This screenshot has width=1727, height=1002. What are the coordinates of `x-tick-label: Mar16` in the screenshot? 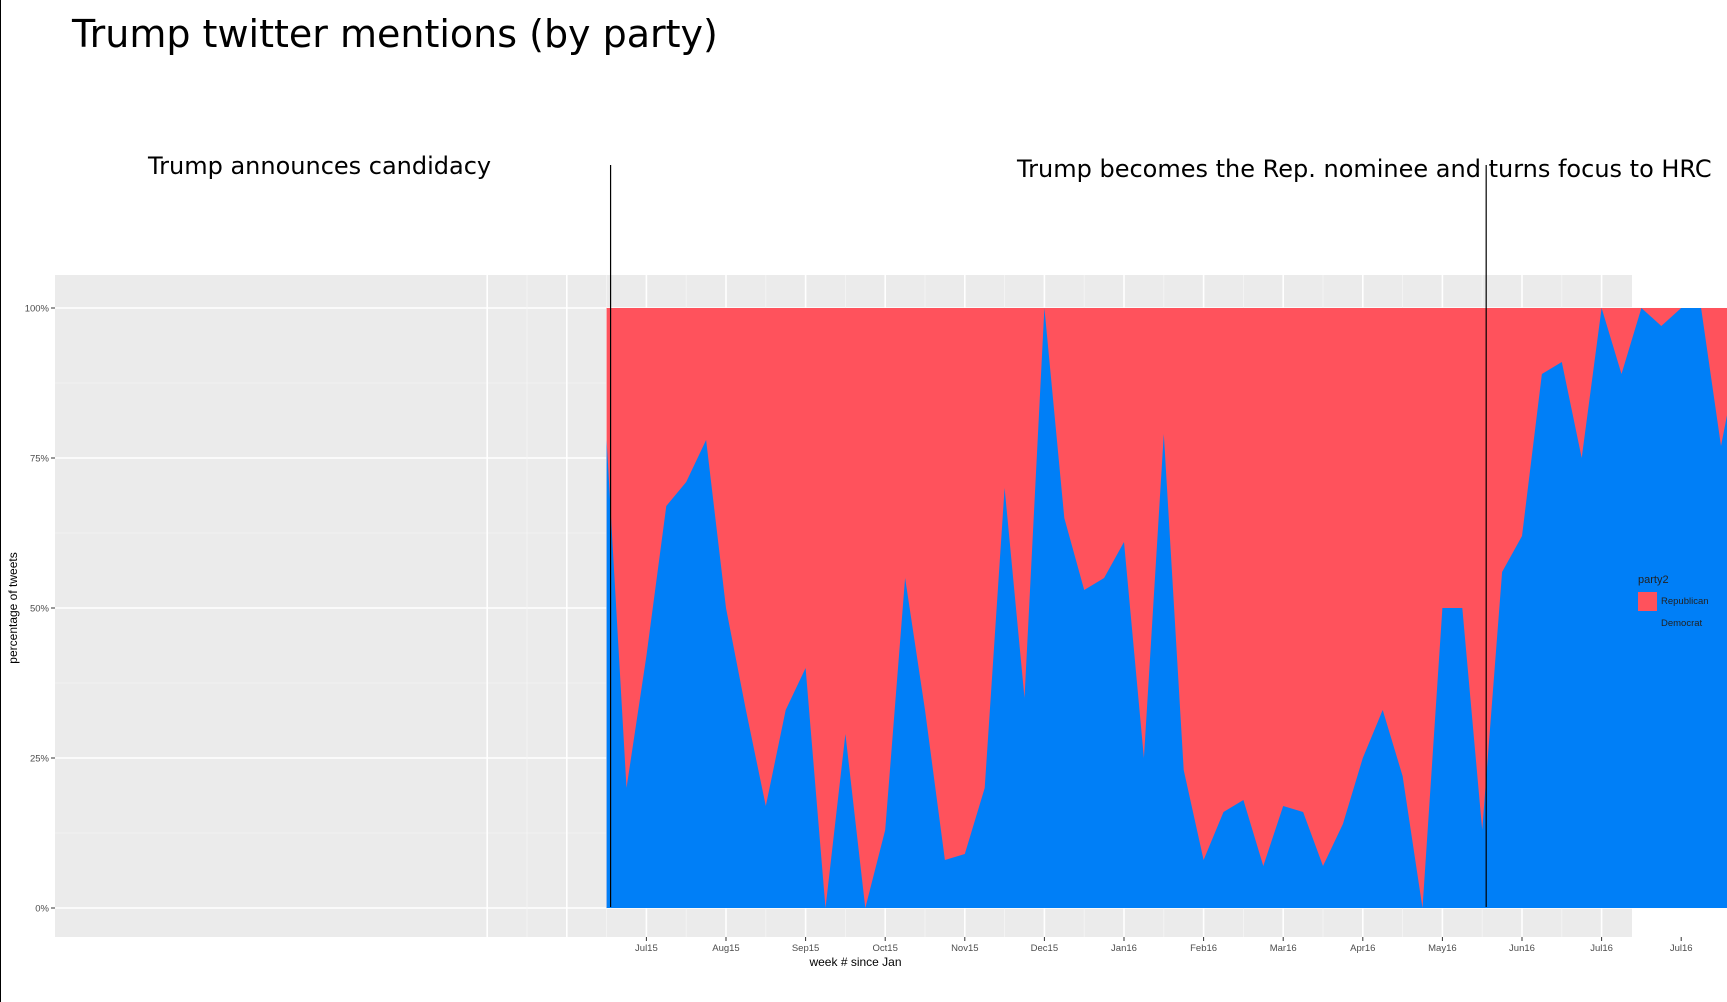 It's located at (1283, 948).